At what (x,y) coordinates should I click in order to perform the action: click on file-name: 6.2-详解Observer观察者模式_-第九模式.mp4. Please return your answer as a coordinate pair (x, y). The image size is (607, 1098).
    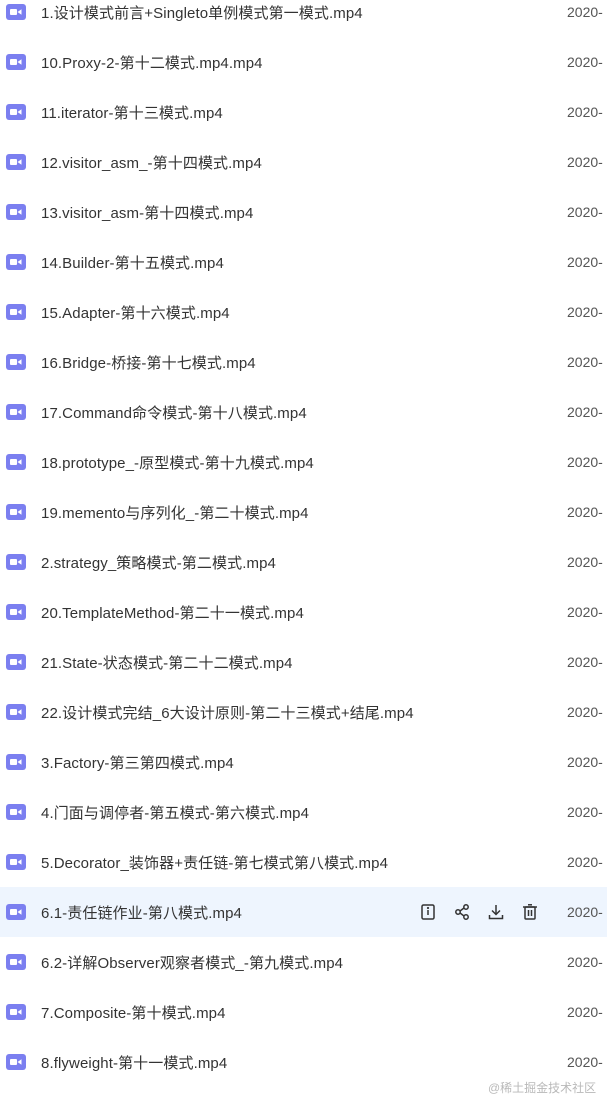
    Looking at the image, I should click on (192, 962).